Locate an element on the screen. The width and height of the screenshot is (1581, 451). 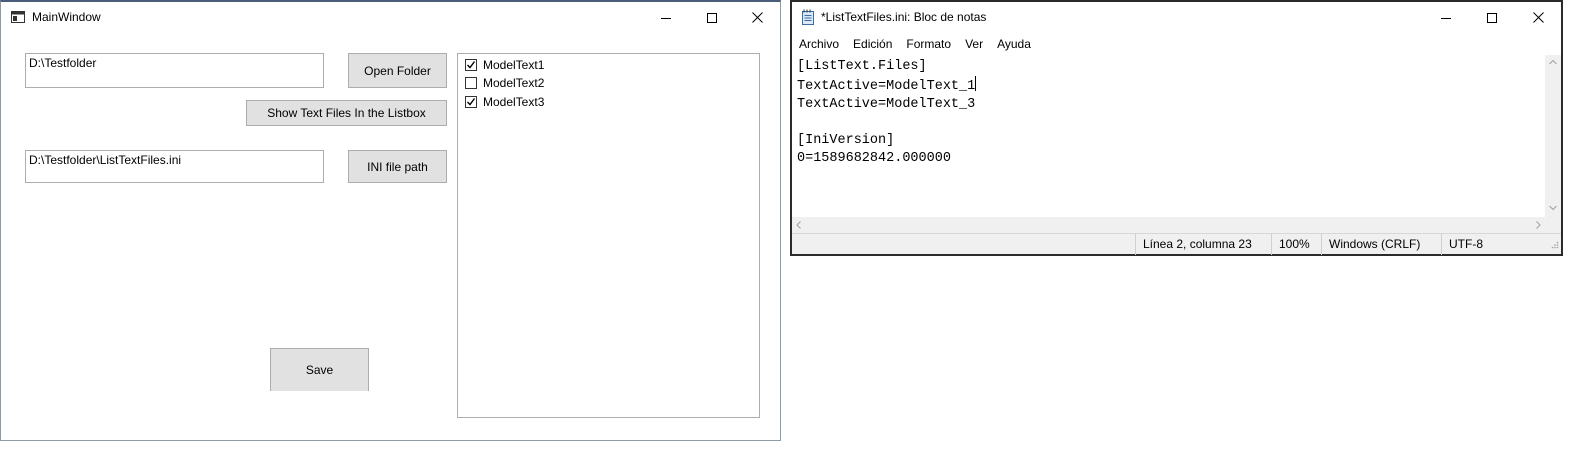
scroll-right-icon is located at coordinates (1538, 225).